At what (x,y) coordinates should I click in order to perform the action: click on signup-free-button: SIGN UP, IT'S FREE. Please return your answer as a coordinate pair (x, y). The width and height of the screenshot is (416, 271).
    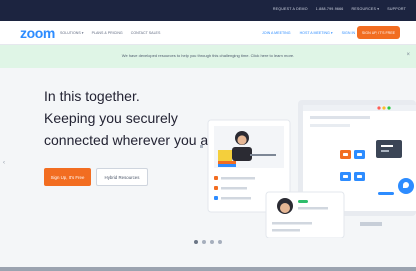
    Looking at the image, I should click on (378, 32).